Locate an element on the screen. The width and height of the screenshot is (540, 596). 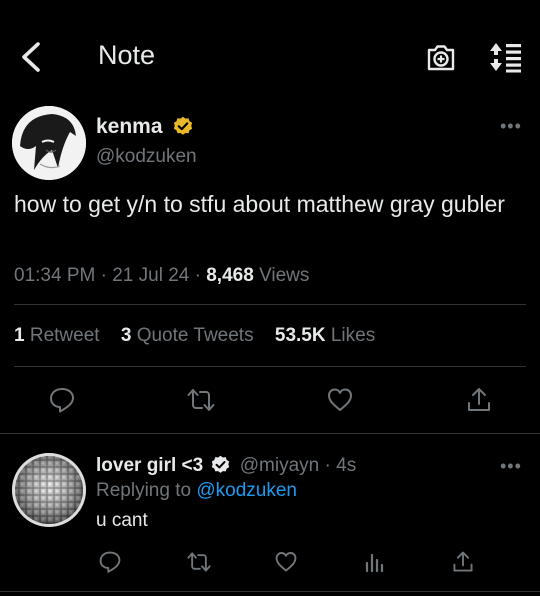
tweet-time: 01:34 PM is located at coordinates (55, 275).